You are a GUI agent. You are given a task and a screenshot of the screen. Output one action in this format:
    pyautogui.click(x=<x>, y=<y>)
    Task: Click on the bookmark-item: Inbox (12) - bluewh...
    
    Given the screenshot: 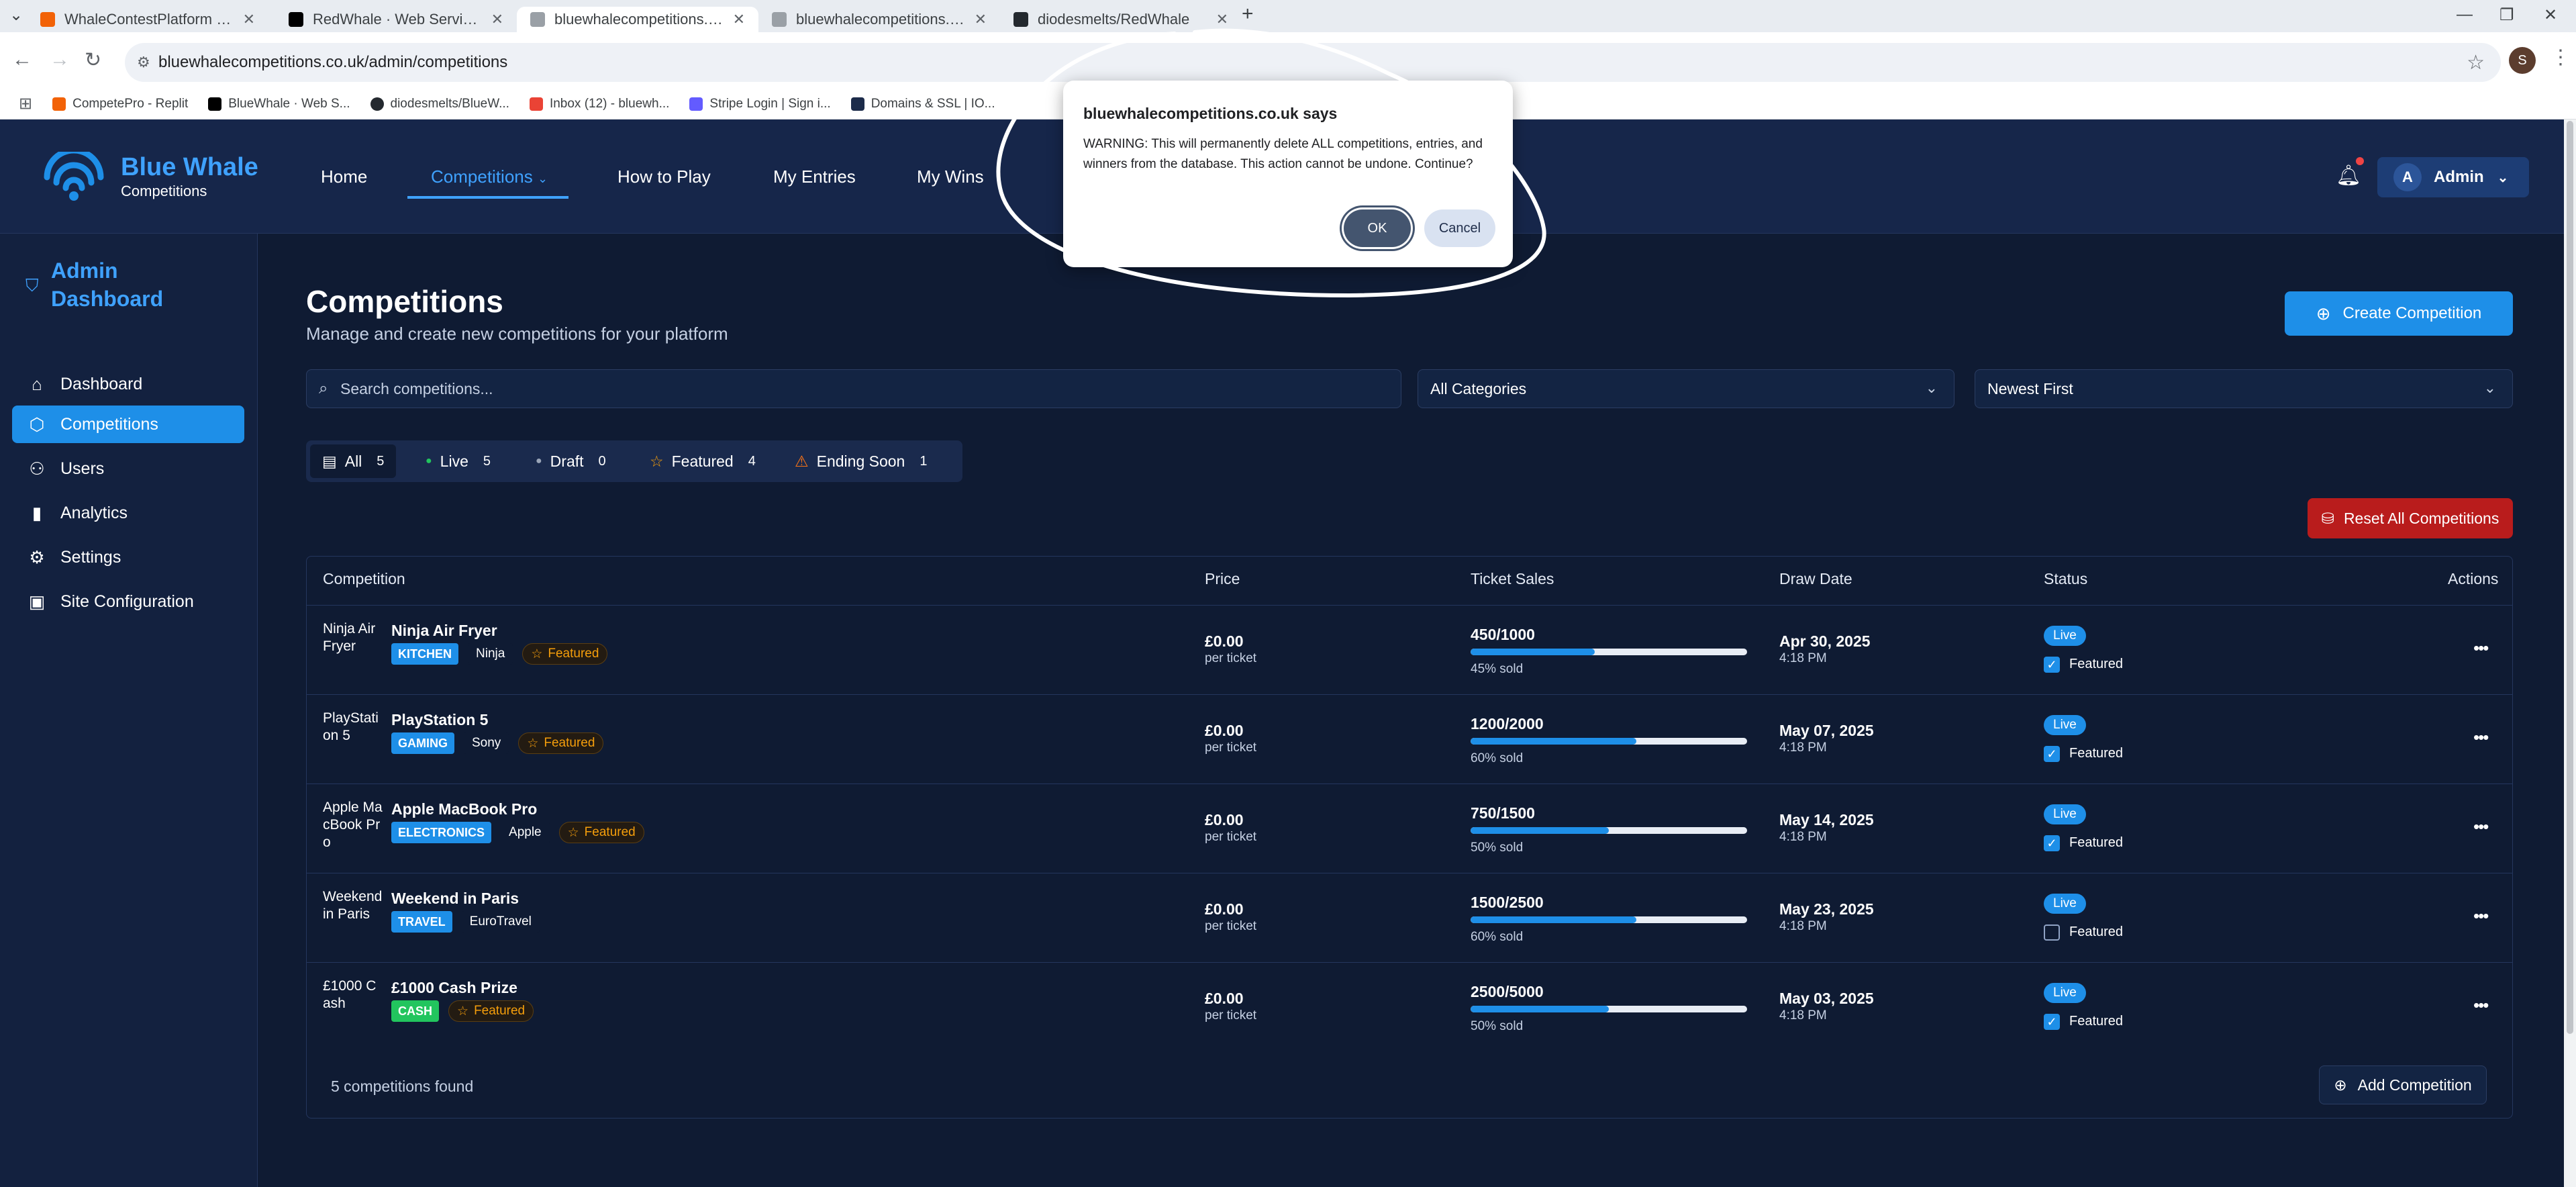 What is the action you would take?
    pyautogui.click(x=599, y=104)
    